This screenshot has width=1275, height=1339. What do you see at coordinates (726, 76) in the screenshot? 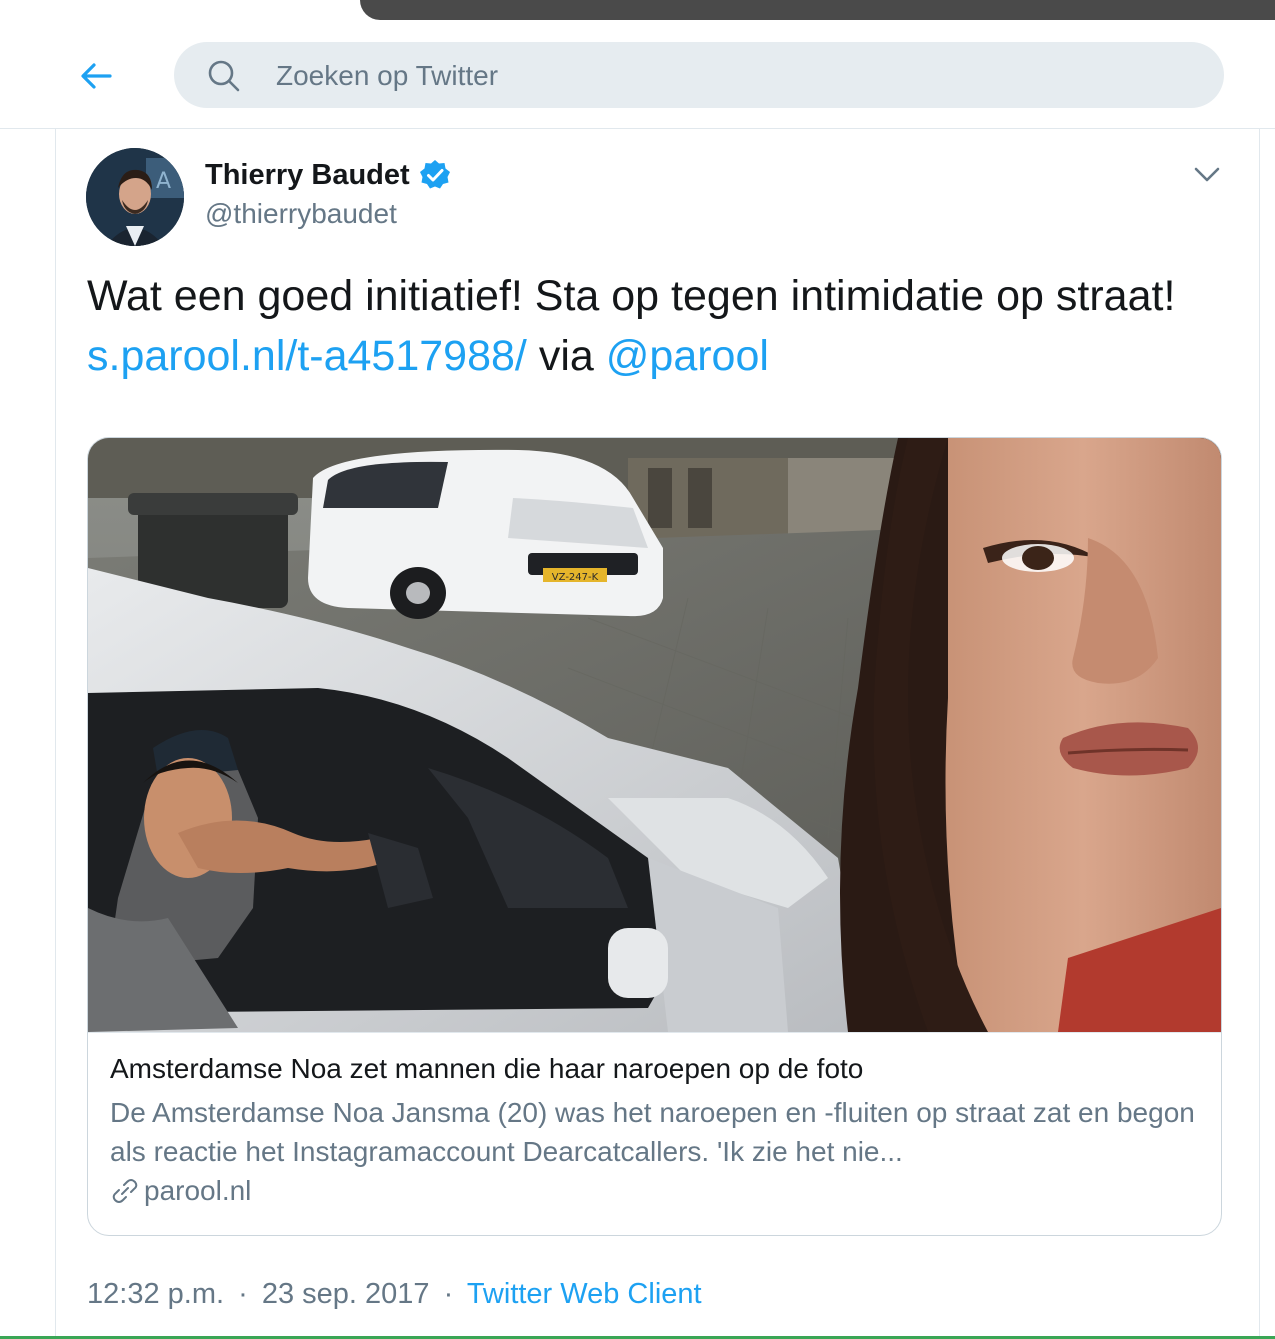
I see `search-input` at bounding box center [726, 76].